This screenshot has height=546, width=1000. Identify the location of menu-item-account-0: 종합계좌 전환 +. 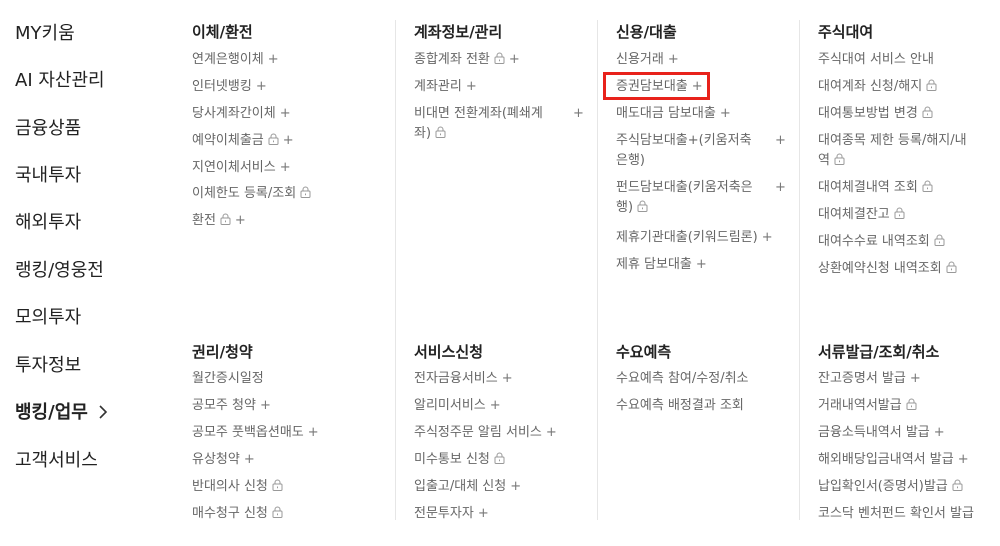
(467, 60).